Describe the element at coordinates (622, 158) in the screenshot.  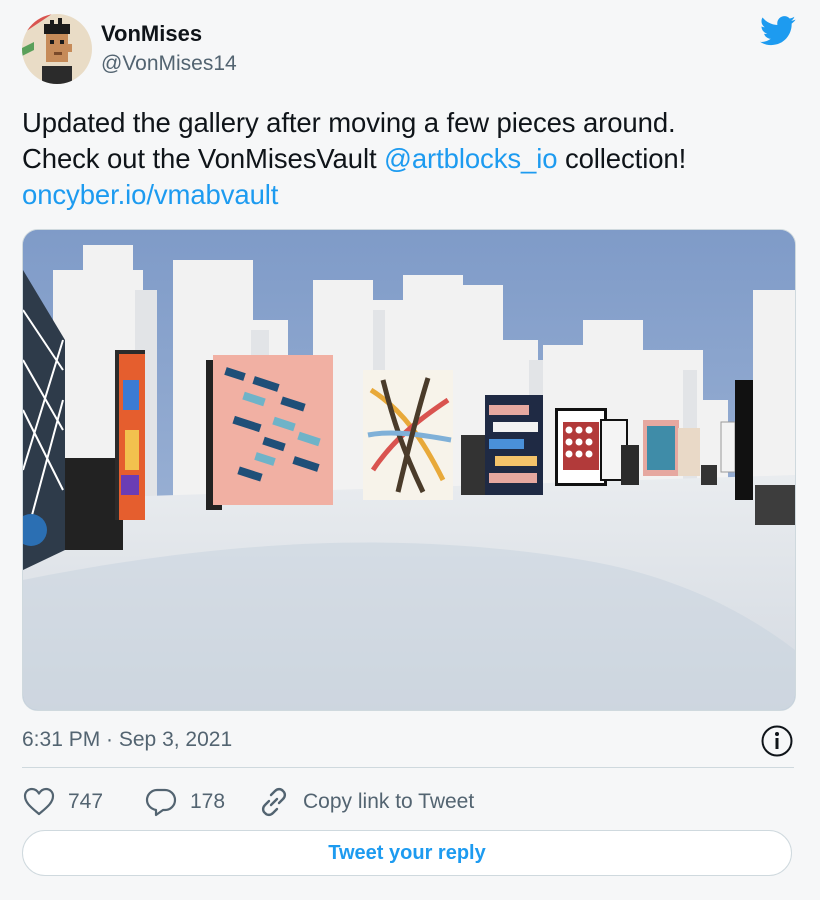
I see `tweet-text-segment: collection!` at that location.